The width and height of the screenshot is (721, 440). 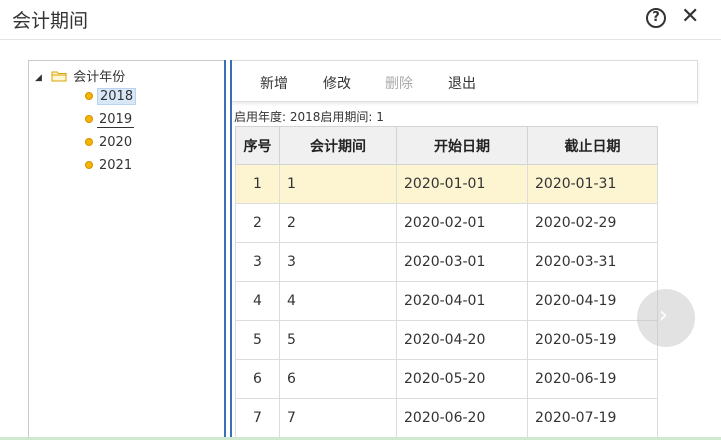 What do you see at coordinates (462, 418) in the screenshot?
I see `cell-start-date: 2020-06-20` at bounding box center [462, 418].